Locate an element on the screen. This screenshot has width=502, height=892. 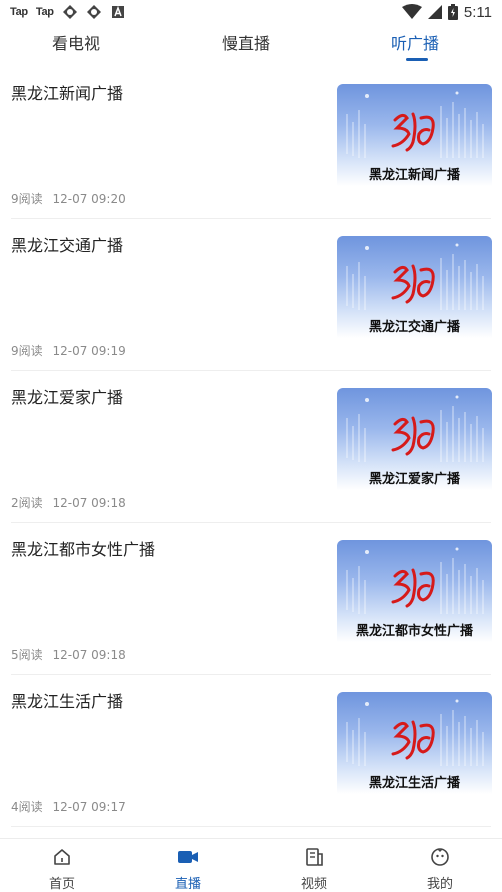
wifi-icon is located at coordinates (411, 11).